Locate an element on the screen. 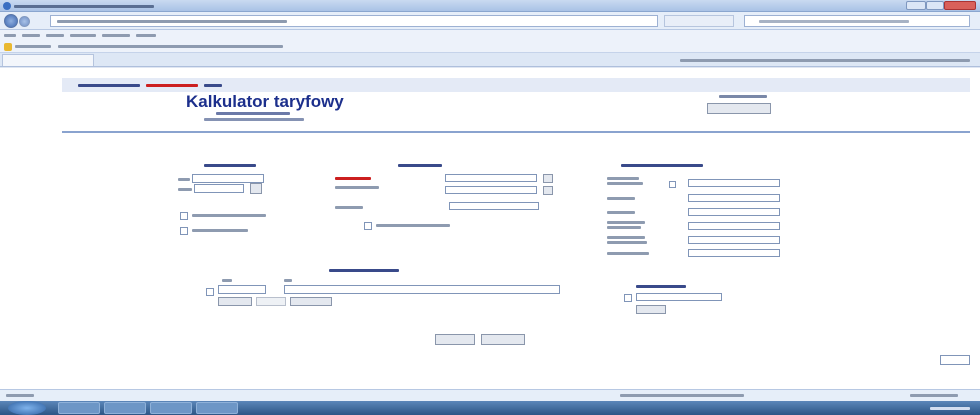  steps-label is located at coordinates (109, 85).